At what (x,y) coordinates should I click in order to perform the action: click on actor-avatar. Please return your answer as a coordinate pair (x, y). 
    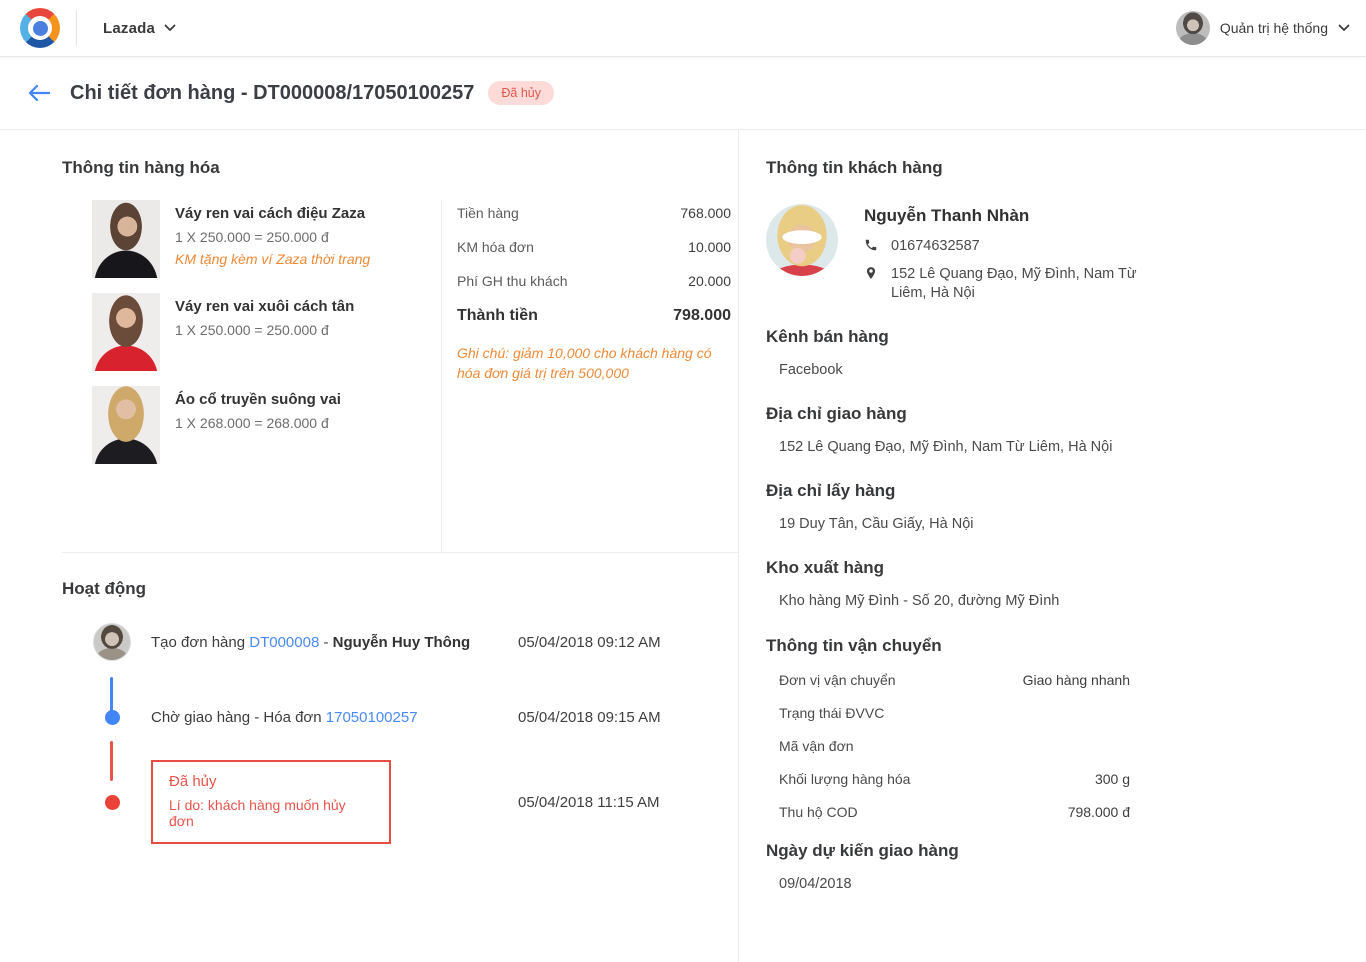
    Looking at the image, I should click on (112, 642).